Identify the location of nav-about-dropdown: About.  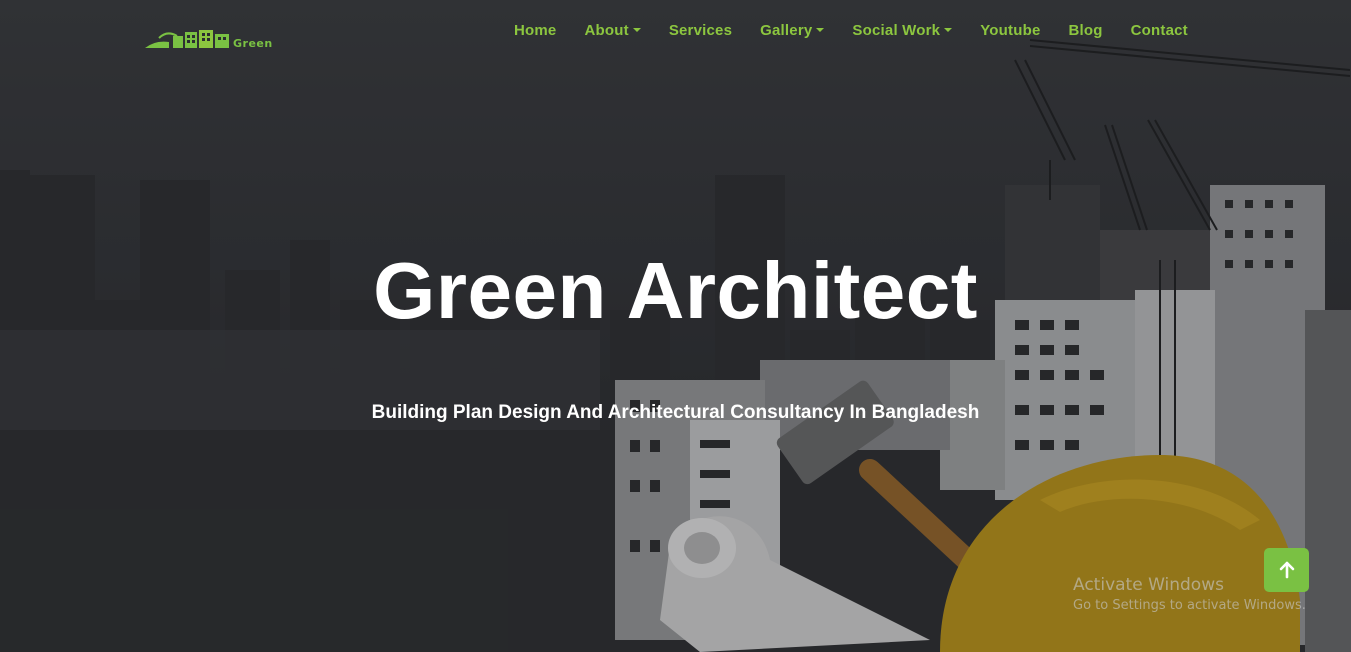
(612, 31).